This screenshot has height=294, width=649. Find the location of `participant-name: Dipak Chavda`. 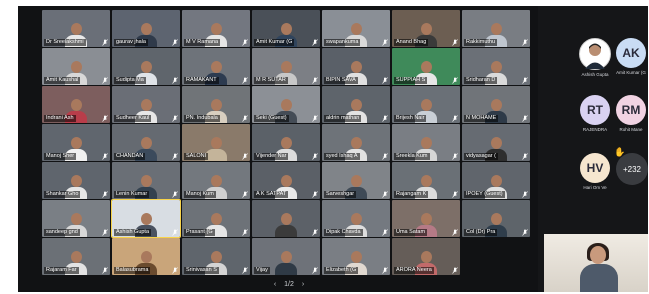

participant-name: Dipak Chavda is located at coordinates (343, 232).